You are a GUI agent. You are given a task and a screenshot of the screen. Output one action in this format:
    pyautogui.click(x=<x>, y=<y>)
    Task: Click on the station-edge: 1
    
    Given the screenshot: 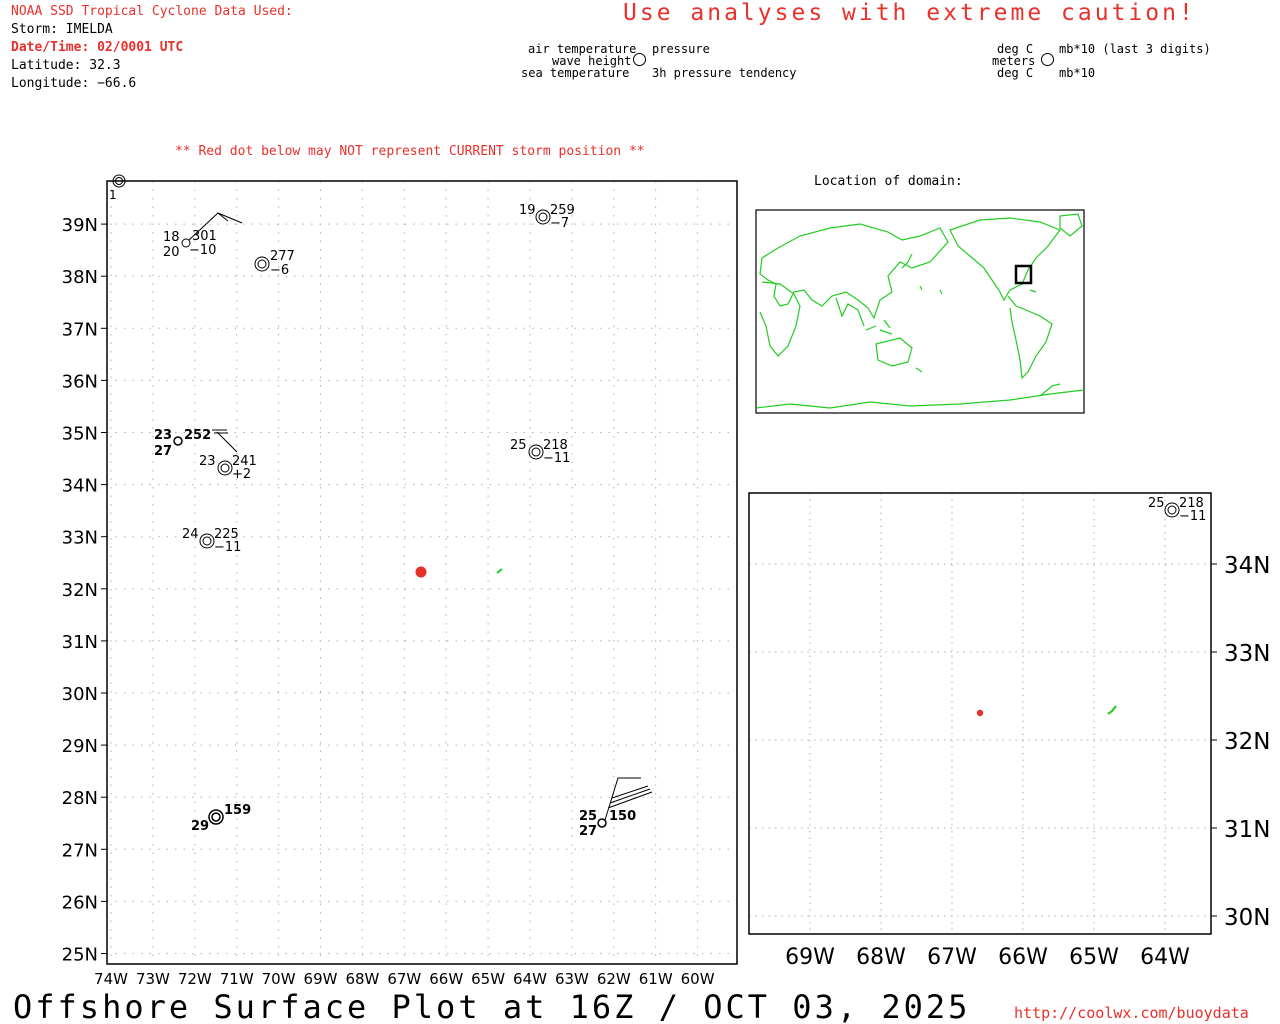 What is the action you would take?
    pyautogui.click(x=117, y=188)
    